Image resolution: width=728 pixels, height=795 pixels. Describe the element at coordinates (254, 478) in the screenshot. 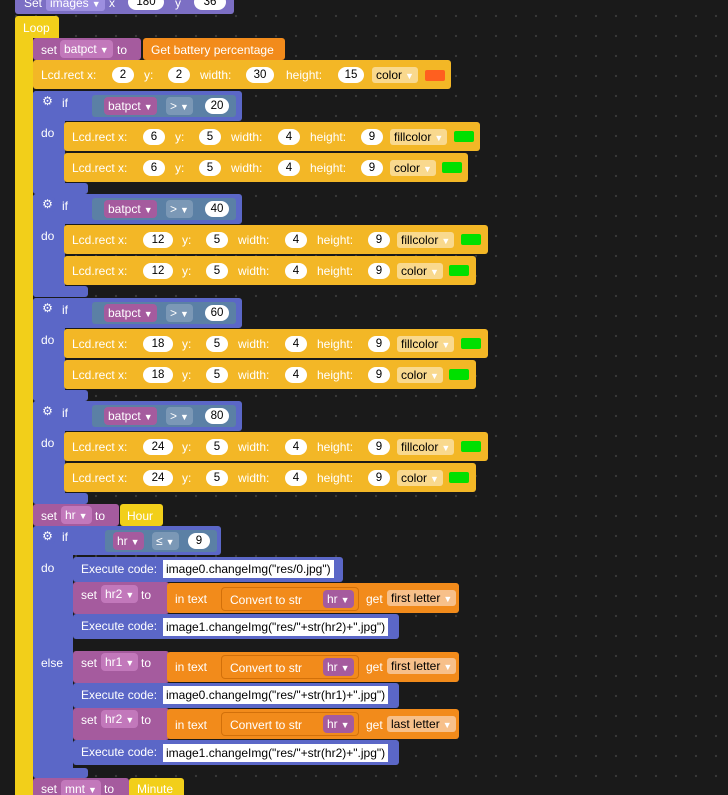

I see `width-label: width:` at that location.